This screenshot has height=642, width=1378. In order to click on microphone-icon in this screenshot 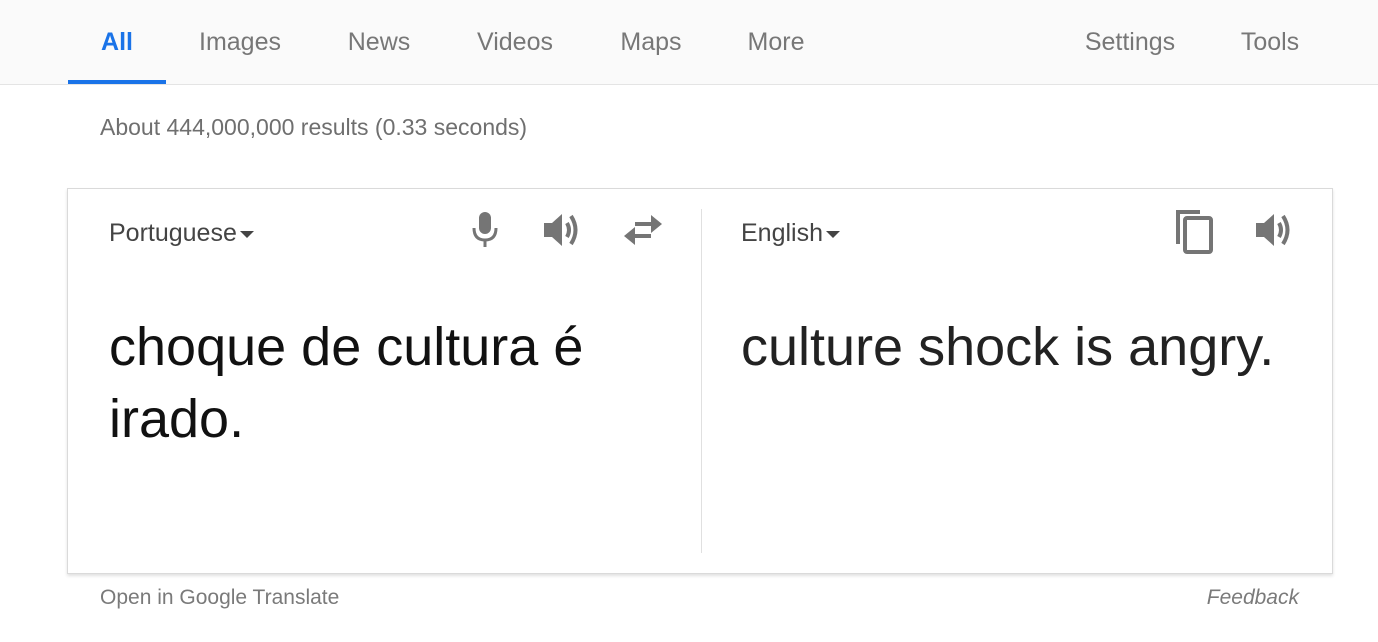, I will do `click(485, 229)`.